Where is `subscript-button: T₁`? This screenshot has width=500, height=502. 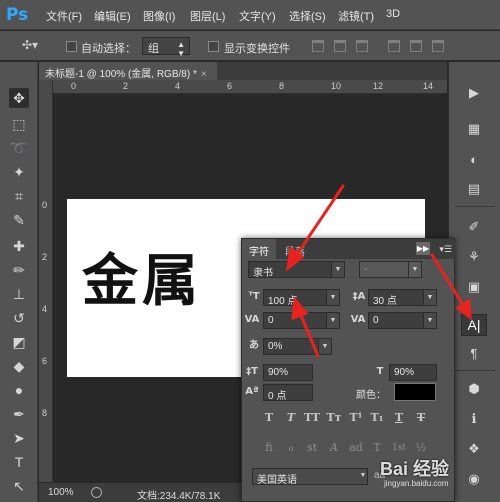
subscript-button: T₁ is located at coordinates (377, 418).